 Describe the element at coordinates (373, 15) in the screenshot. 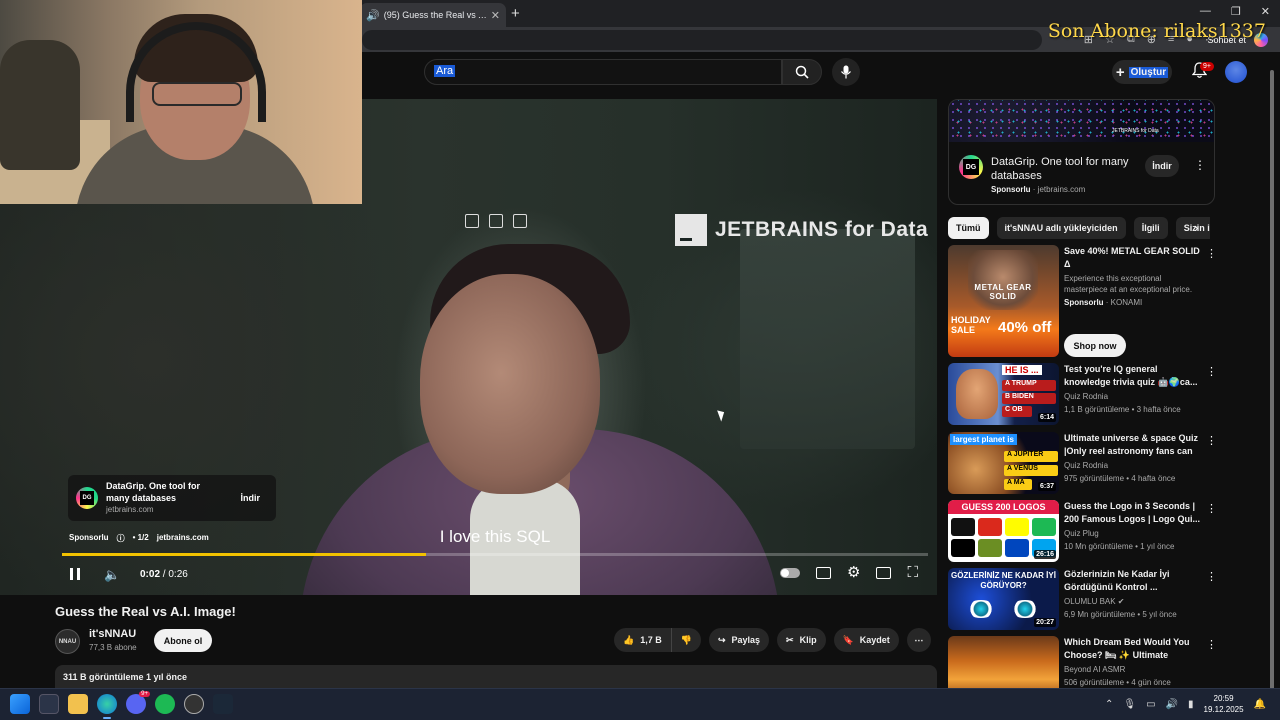

I see `speaker-icon: 🔊` at that location.